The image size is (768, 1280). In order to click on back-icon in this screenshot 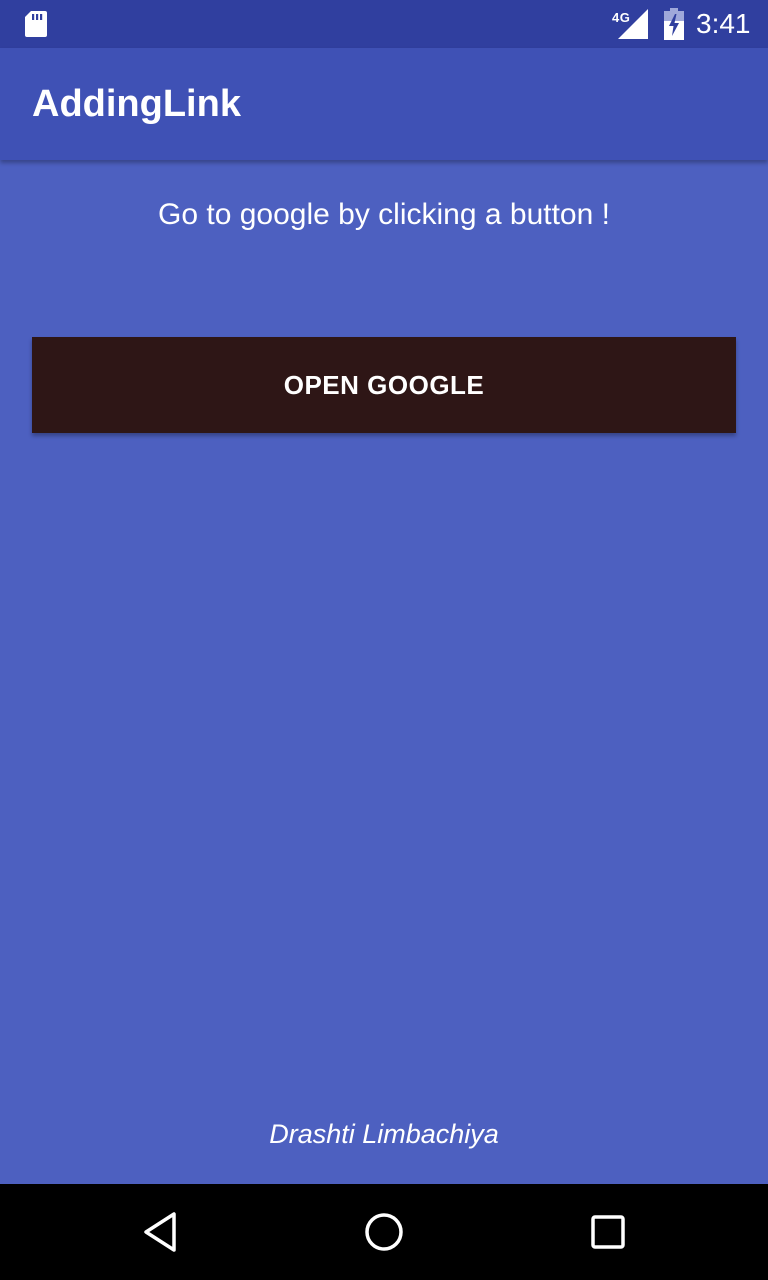, I will do `click(160, 1232)`.